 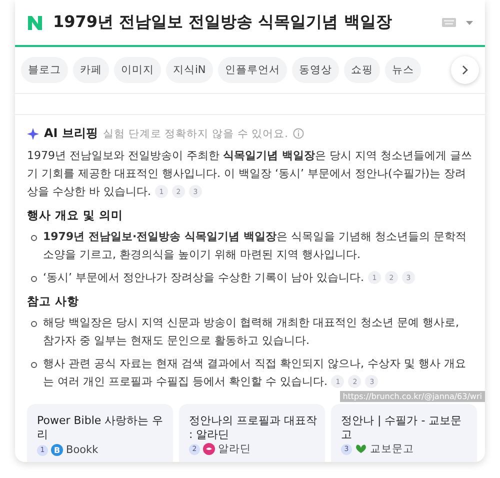 I want to click on source-name: 교보문고, so click(x=392, y=449).